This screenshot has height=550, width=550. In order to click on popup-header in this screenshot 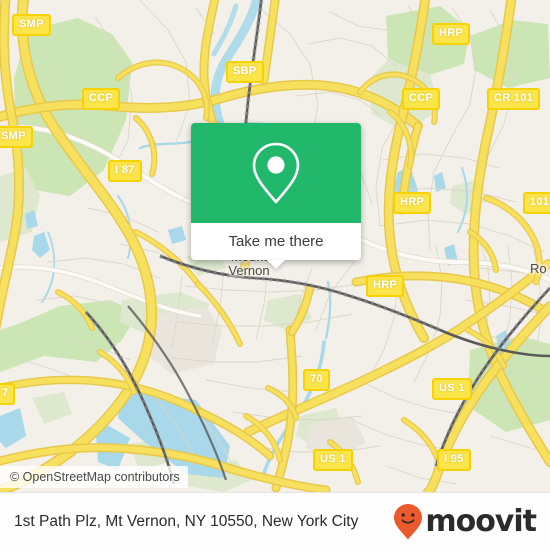, I will do `click(276, 173)`.